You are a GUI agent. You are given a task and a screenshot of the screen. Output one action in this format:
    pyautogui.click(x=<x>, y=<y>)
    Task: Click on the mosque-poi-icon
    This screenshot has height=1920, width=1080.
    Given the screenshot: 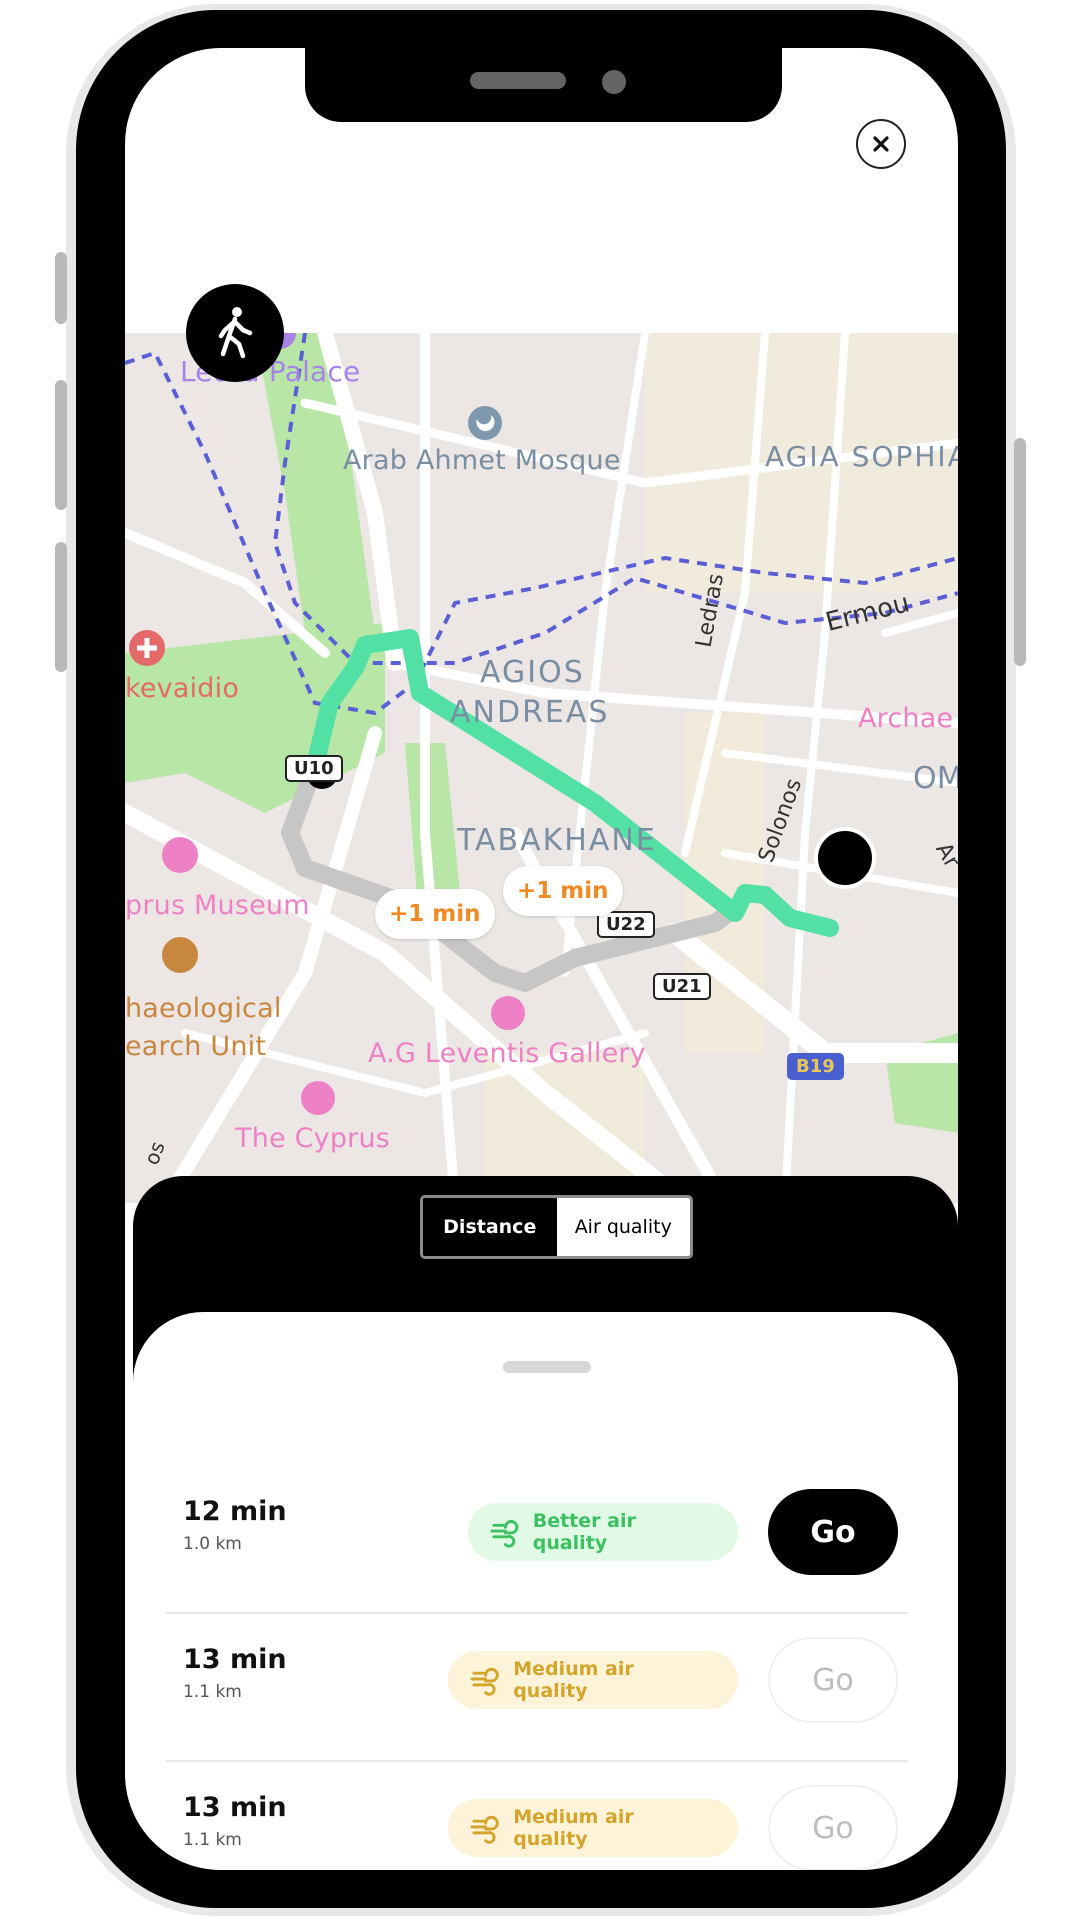 What is the action you would take?
    pyautogui.click(x=485, y=423)
    